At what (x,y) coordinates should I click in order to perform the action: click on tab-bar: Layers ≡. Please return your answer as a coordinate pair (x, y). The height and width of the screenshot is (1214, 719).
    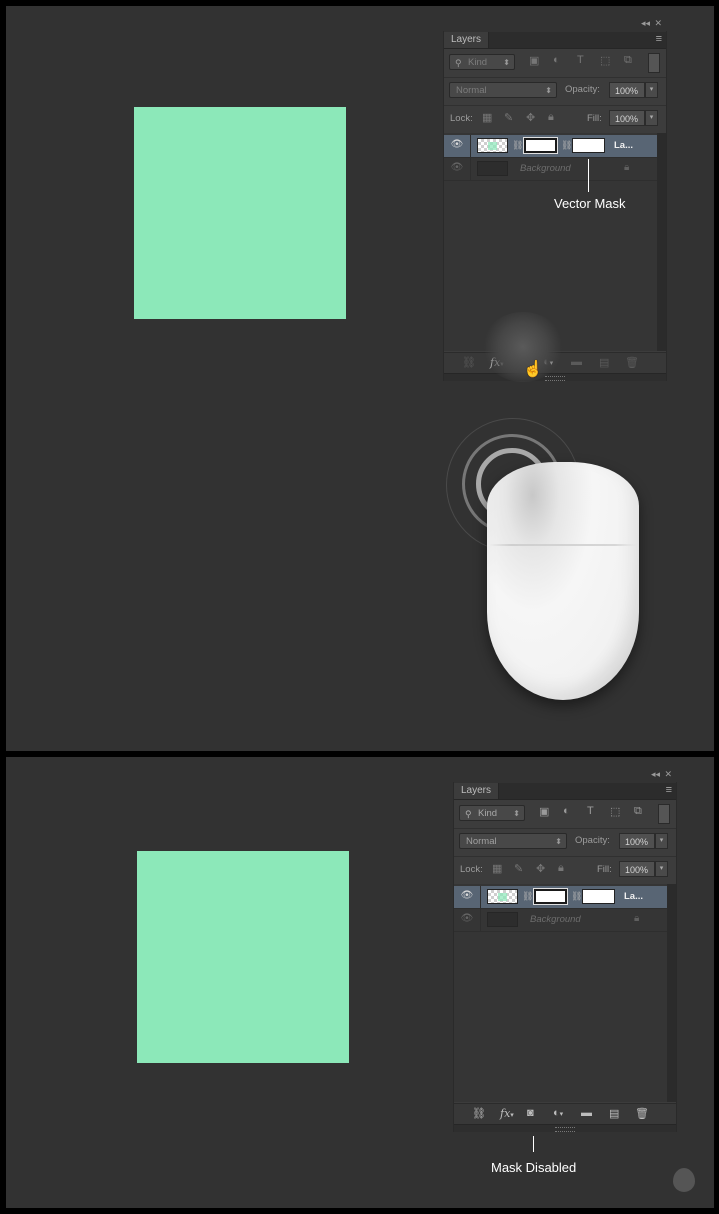
    Looking at the image, I should click on (555, 40).